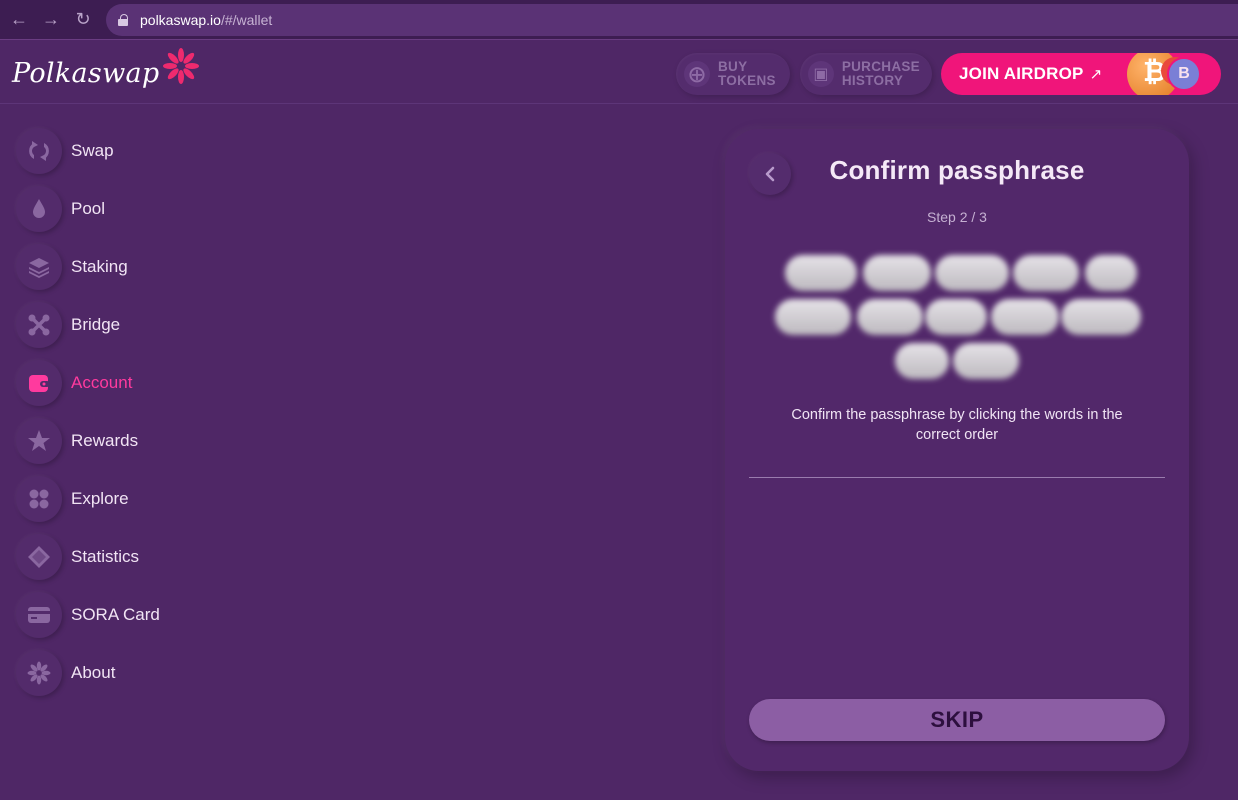  I want to click on step-indicator: Step 2 / 3, so click(957, 217).